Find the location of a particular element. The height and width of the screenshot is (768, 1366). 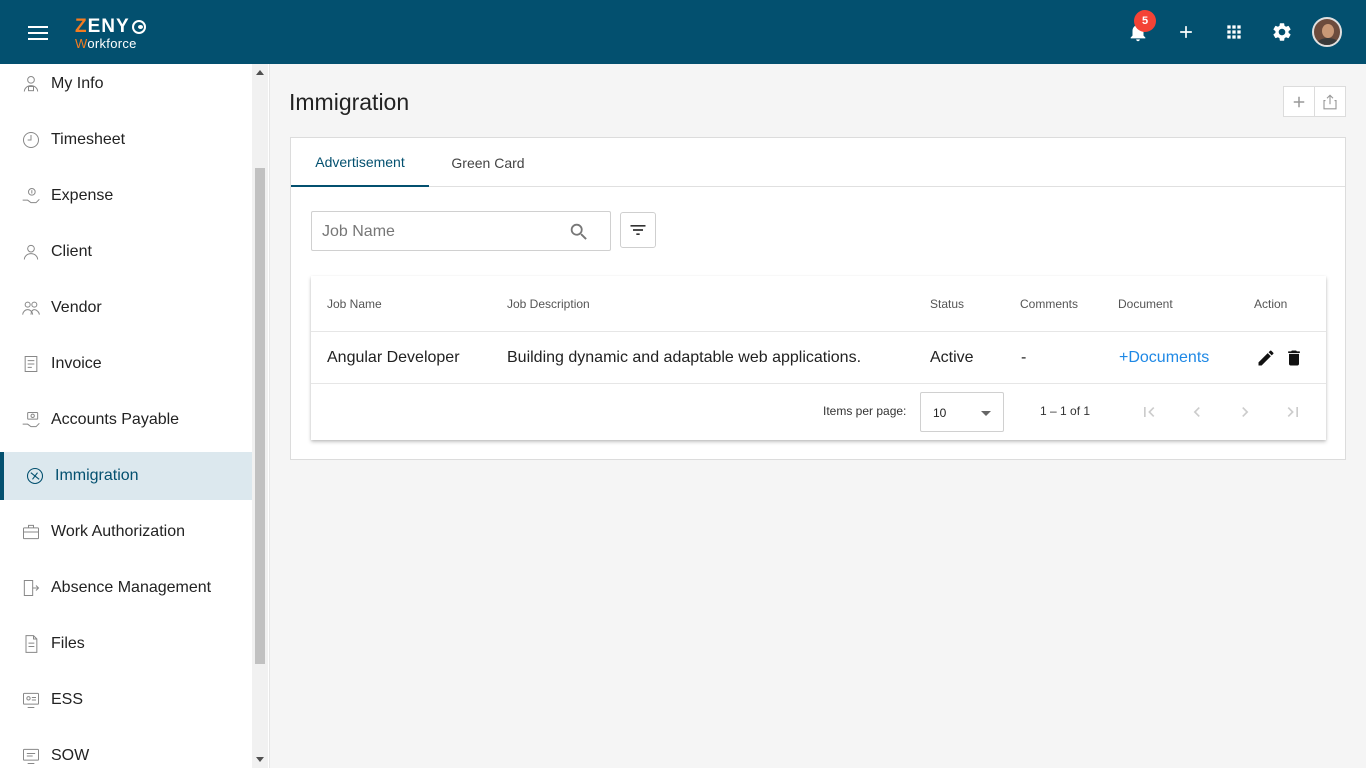

column-header-status: Status is located at coordinates (947, 303).